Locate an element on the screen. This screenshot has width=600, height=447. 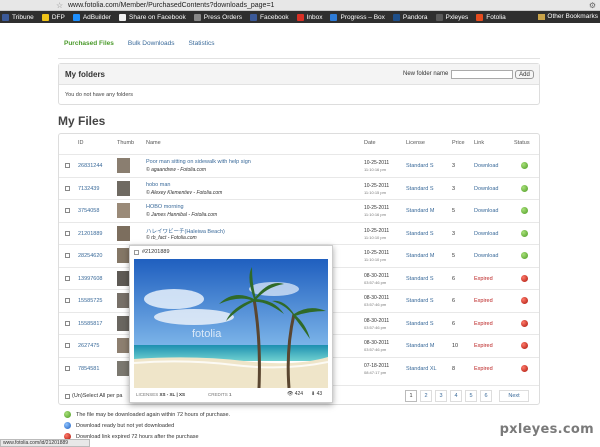
bookmark-item: Press Orders is located at coordinates (217, 17).